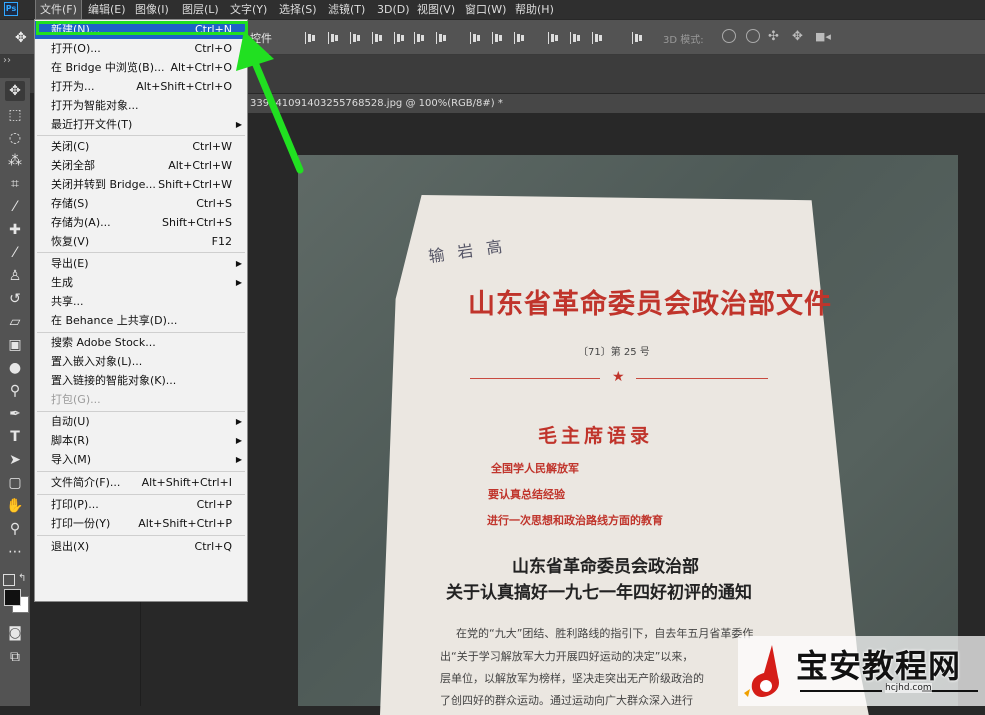  I want to click on menu-item-label: 恢复(V), so click(70, 241).